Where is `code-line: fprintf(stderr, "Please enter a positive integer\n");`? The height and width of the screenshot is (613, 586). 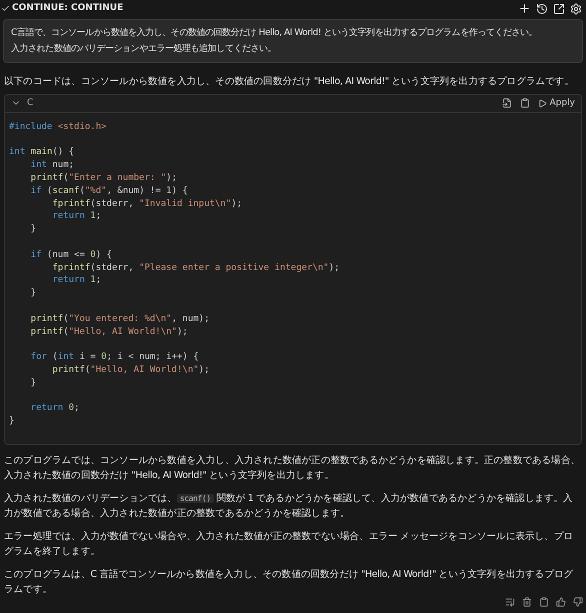
code-line: fprintf(stderr, "Please enter a positive integer\n"); is located at coordinates (195, 268).